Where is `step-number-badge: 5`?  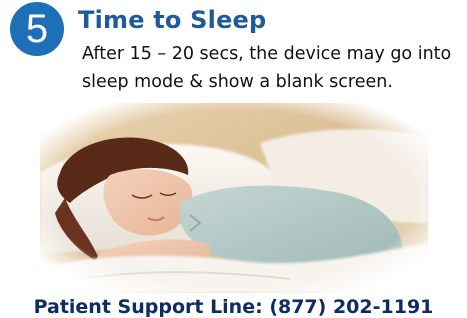 step-number-badge: 5 is located at coordinates (37, 29).